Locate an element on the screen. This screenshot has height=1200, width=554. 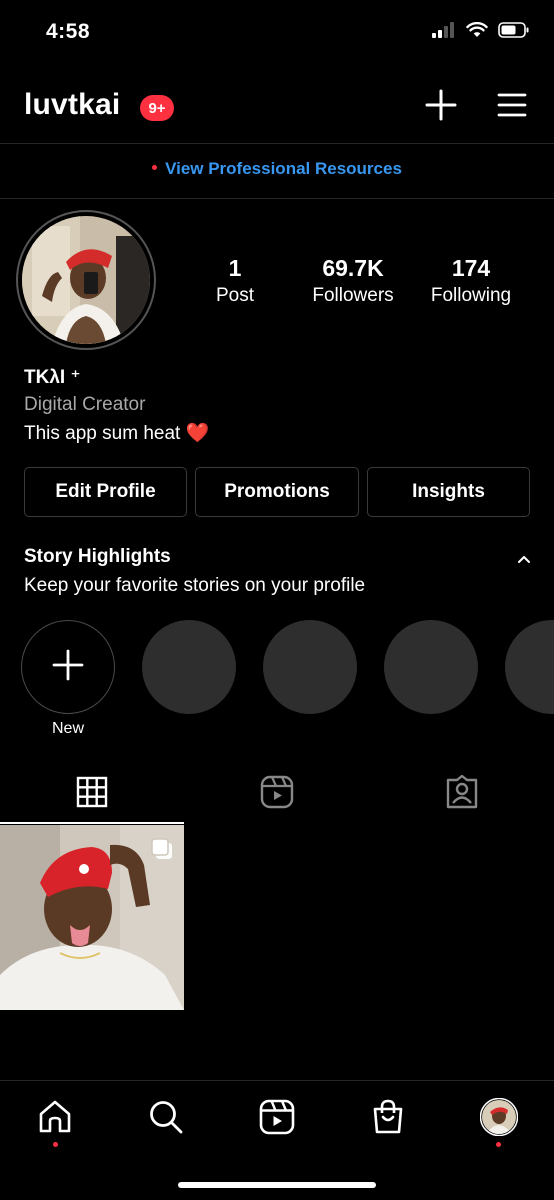
signal-icon is located at coordinates (444, 32).